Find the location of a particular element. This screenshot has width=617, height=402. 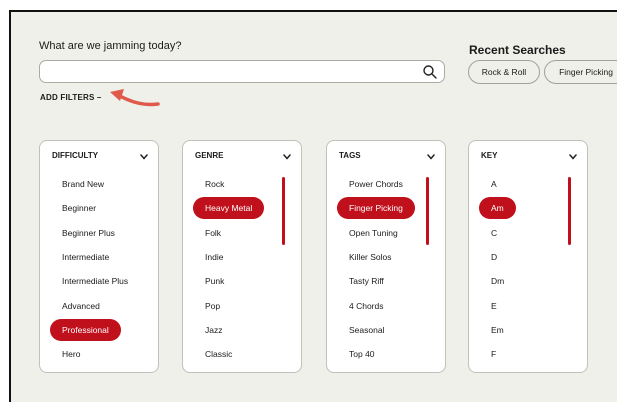

filter-option: Intermediate Plus is located at coordinates (95, 281).